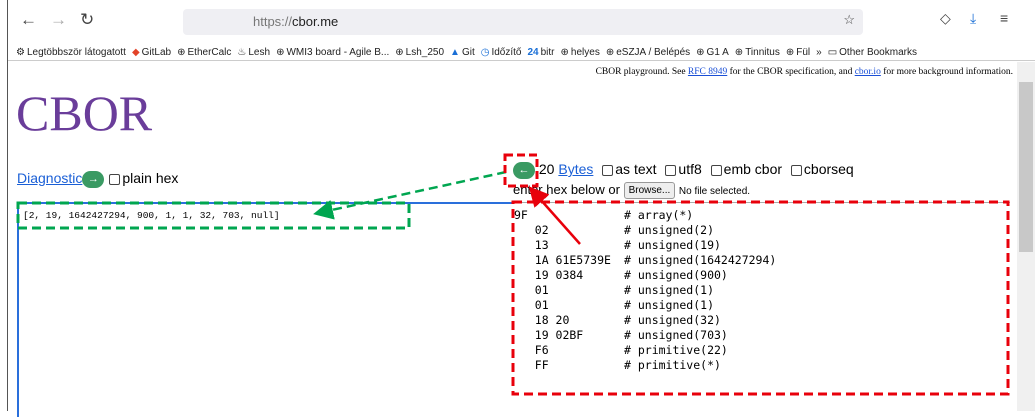 The image size is (1035, 417). I want to click on emb-cbor-checkbox, so click(716, 170).